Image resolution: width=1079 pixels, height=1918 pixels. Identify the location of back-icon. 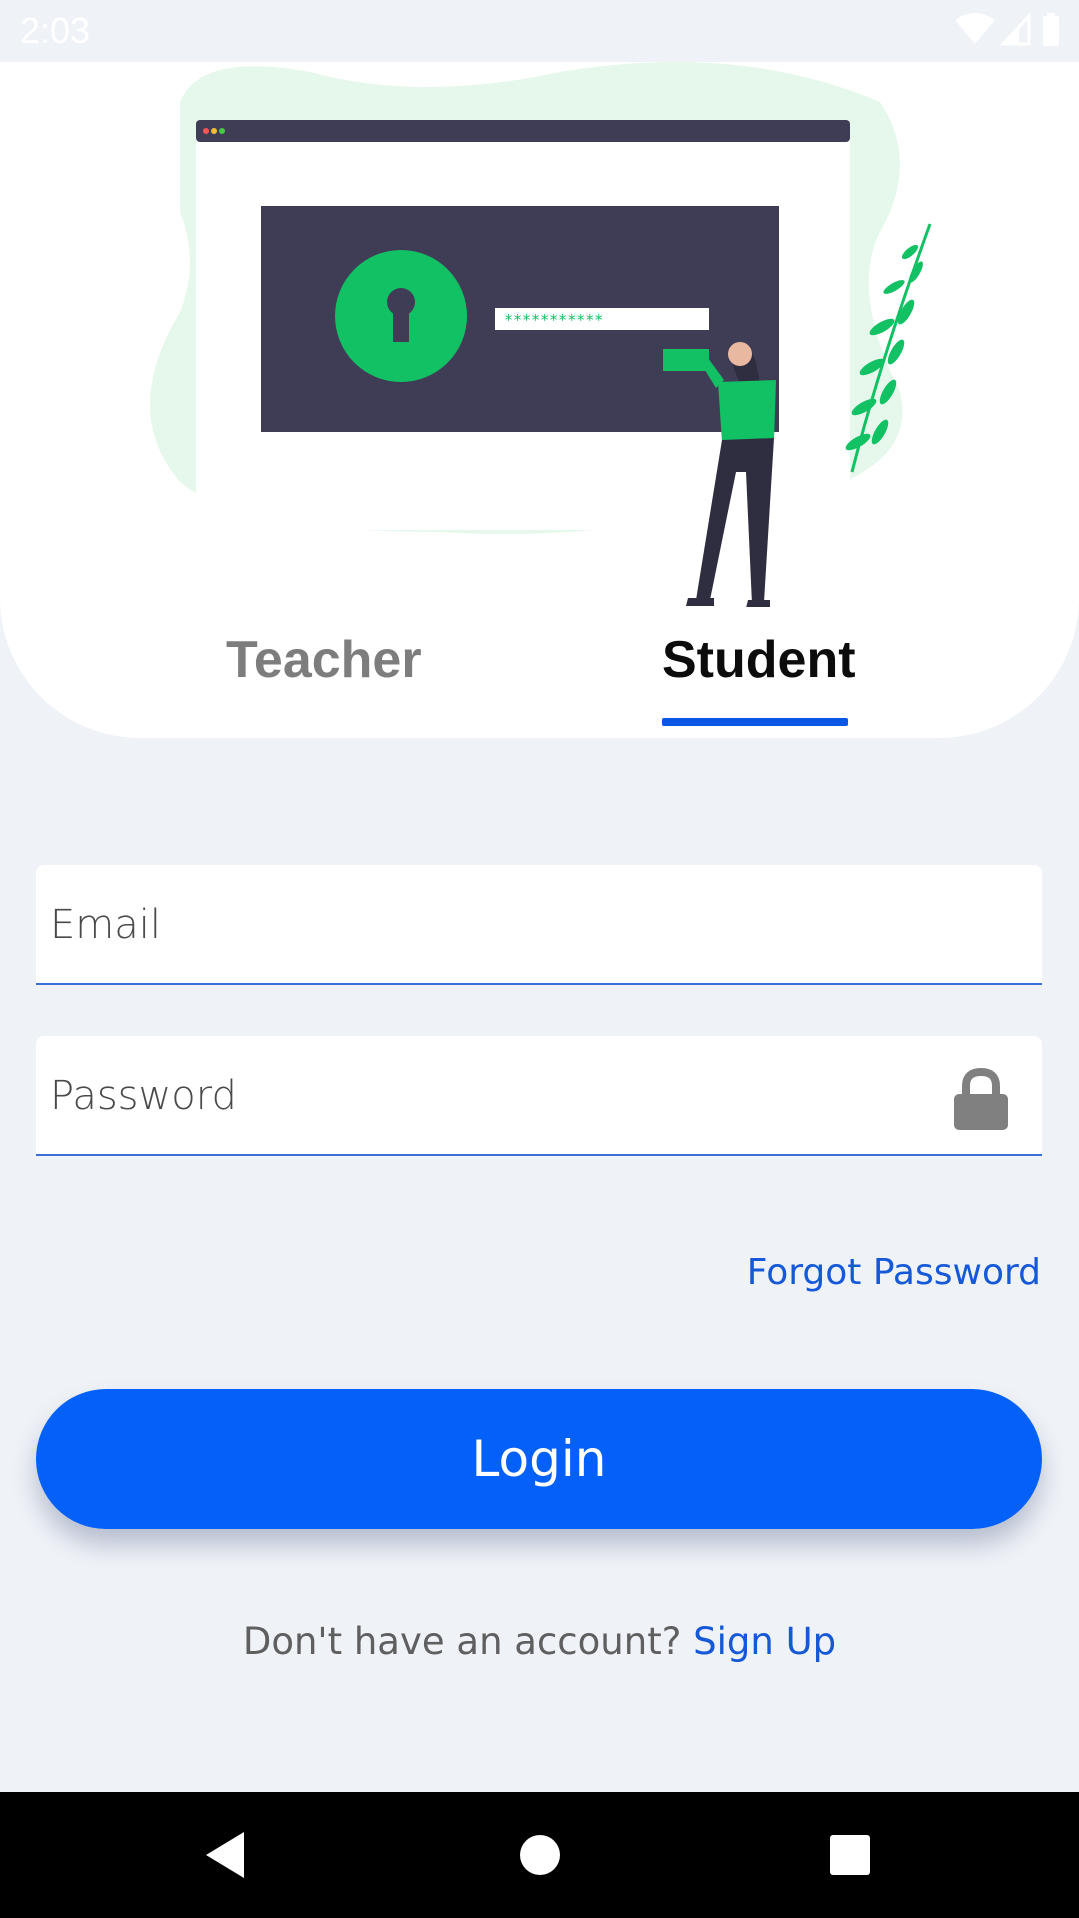
(225, 1855).